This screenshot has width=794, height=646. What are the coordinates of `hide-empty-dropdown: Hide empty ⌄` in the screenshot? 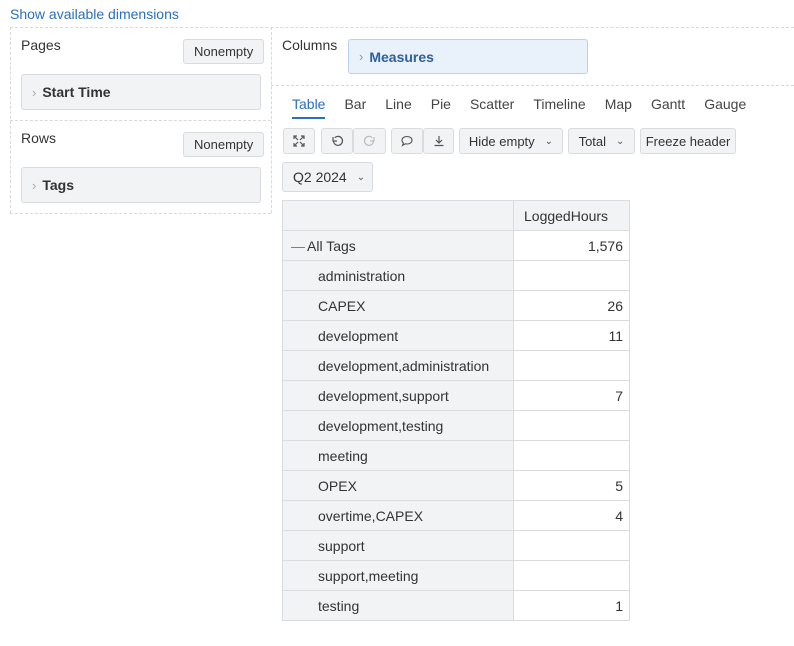 It's located at (511, 141).